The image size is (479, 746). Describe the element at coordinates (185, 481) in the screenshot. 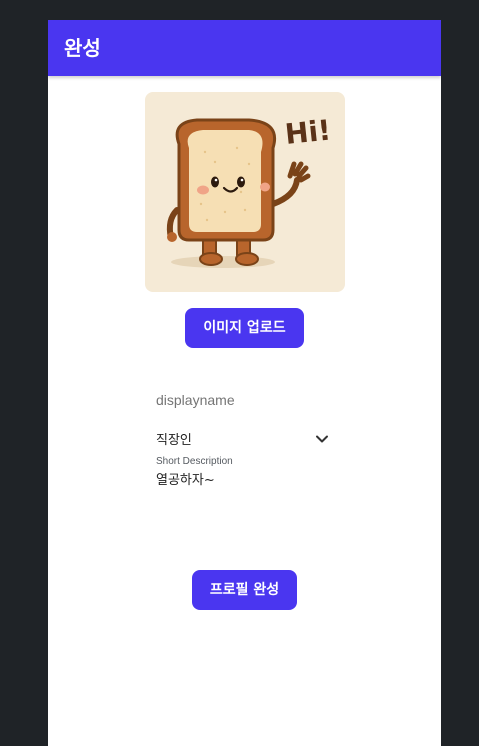

I see `short-description-input: 열공하자~` at that location.